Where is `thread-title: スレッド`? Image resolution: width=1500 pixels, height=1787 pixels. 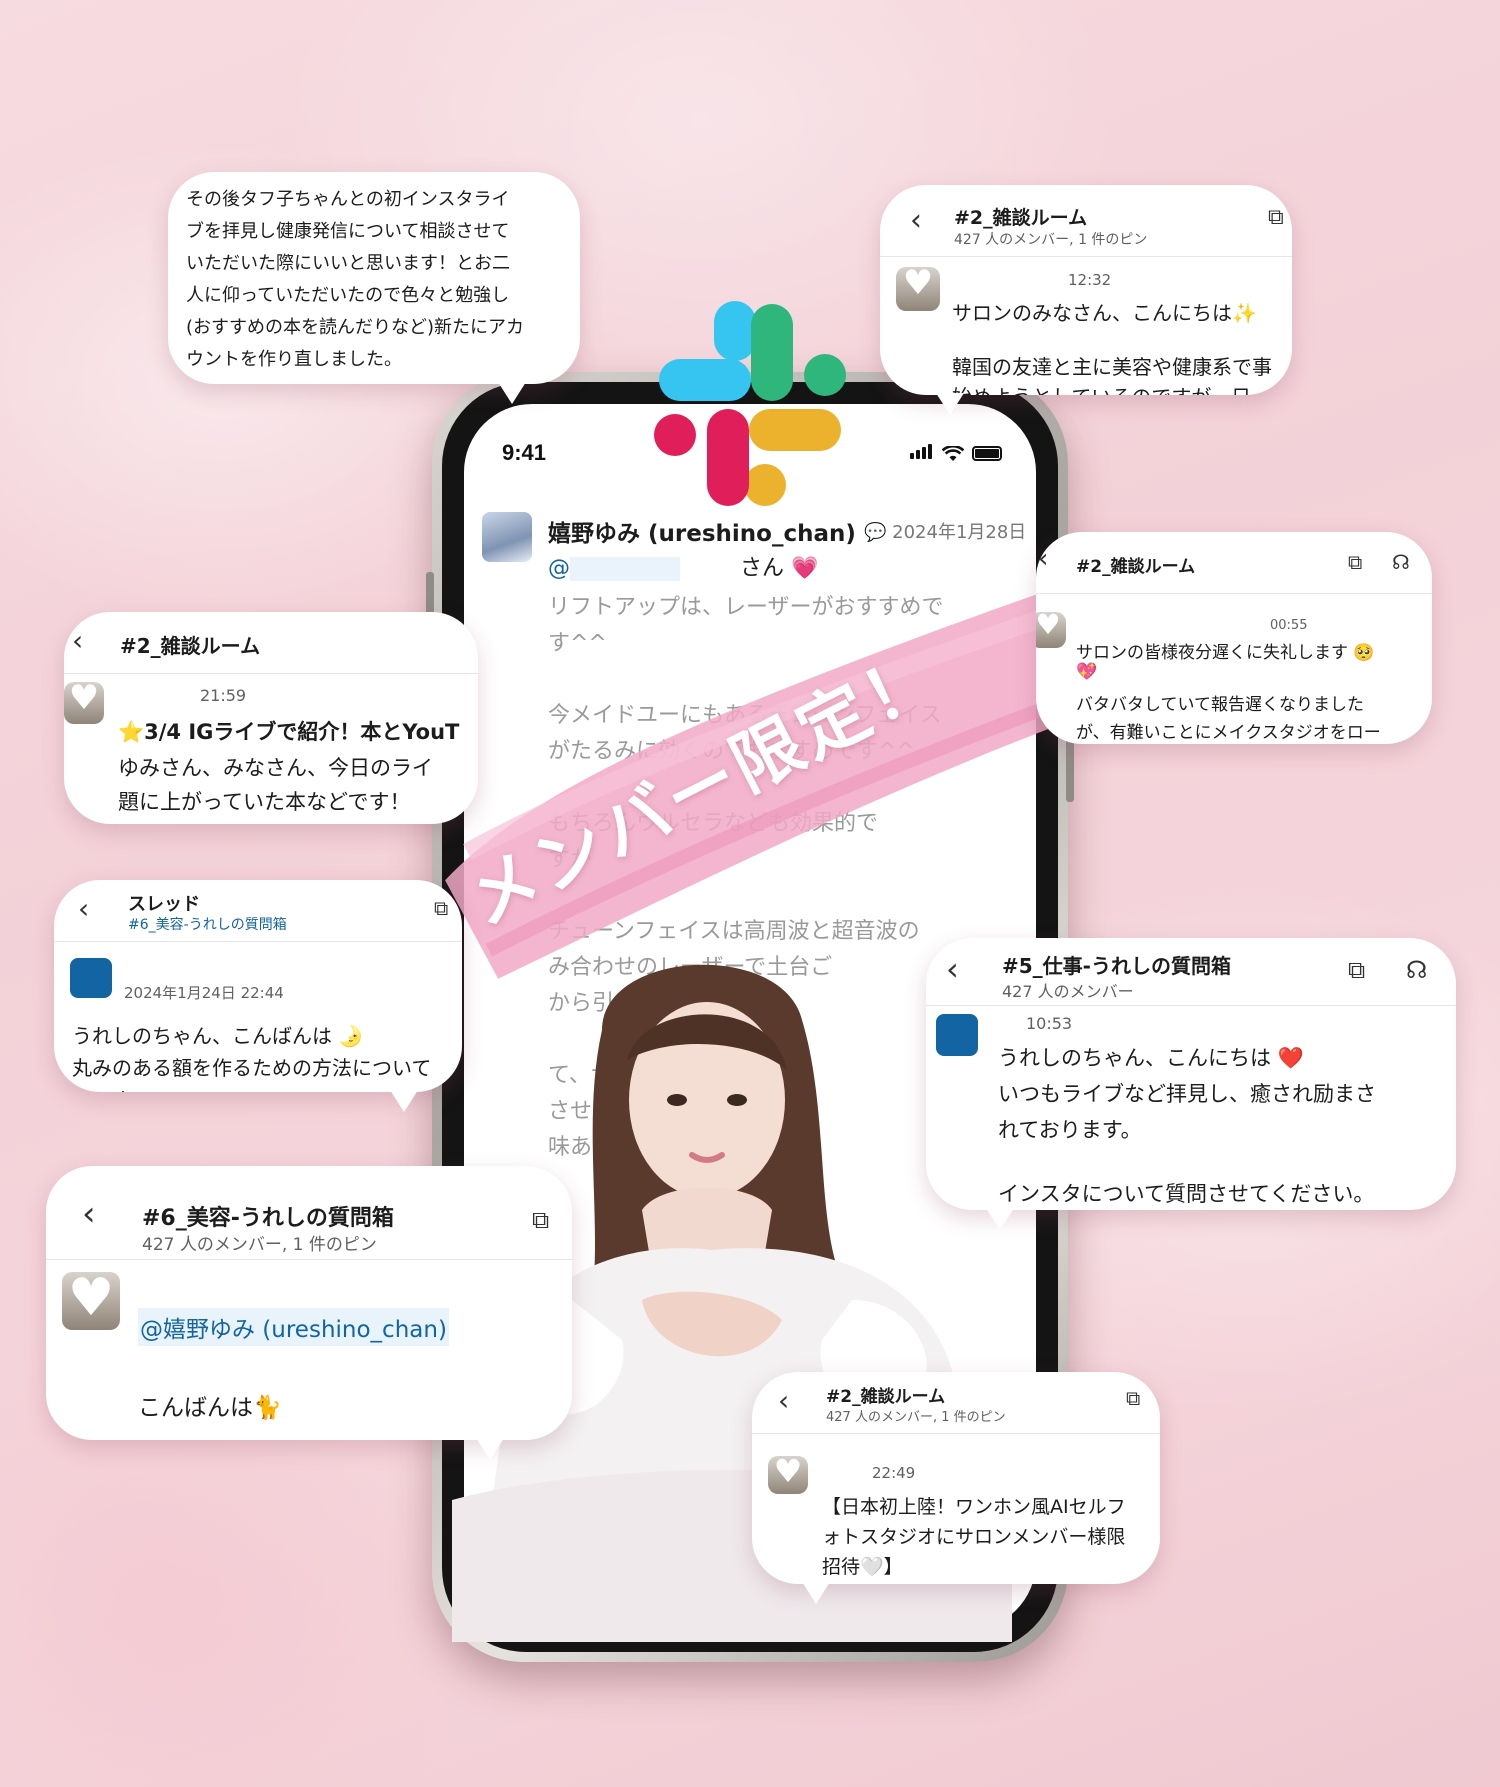 thread-title: スレッド is located at coordinates (164, 904).